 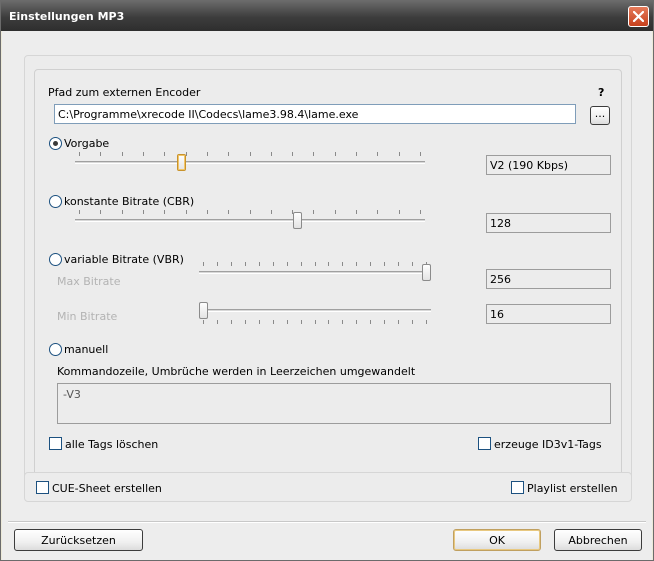 I want to click on playlist-checkbox, so click(x=517, y=487).